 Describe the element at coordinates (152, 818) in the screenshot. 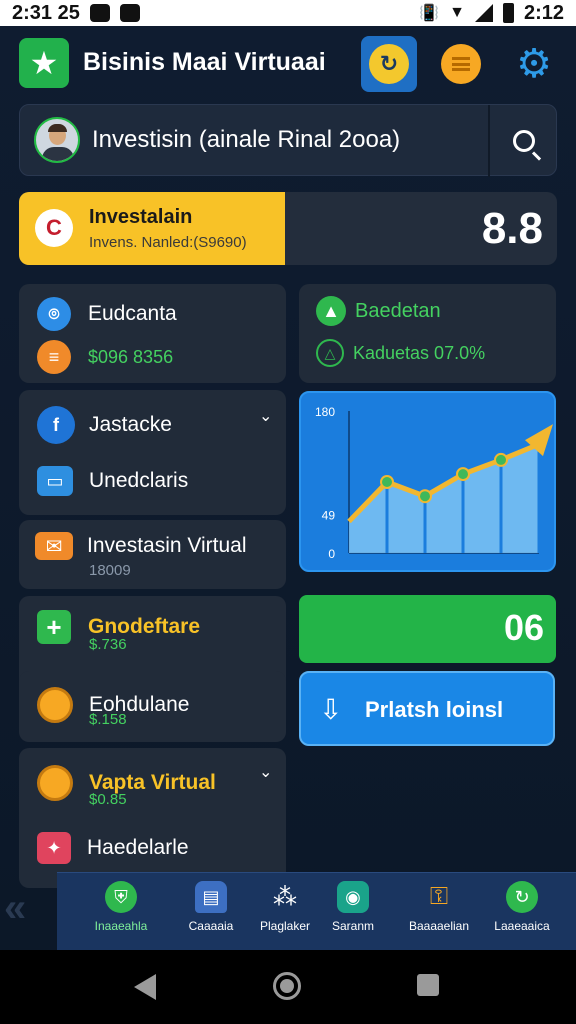

I see `virtual-card: Vapta Virtual ⌄ $0.85 ✦ Haedelarle` at that location.